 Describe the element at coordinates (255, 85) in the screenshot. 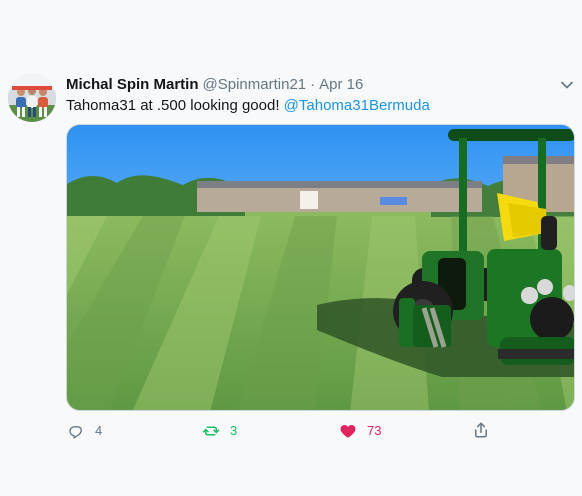

I see `author-handle: @Spinmartin21` at that location.